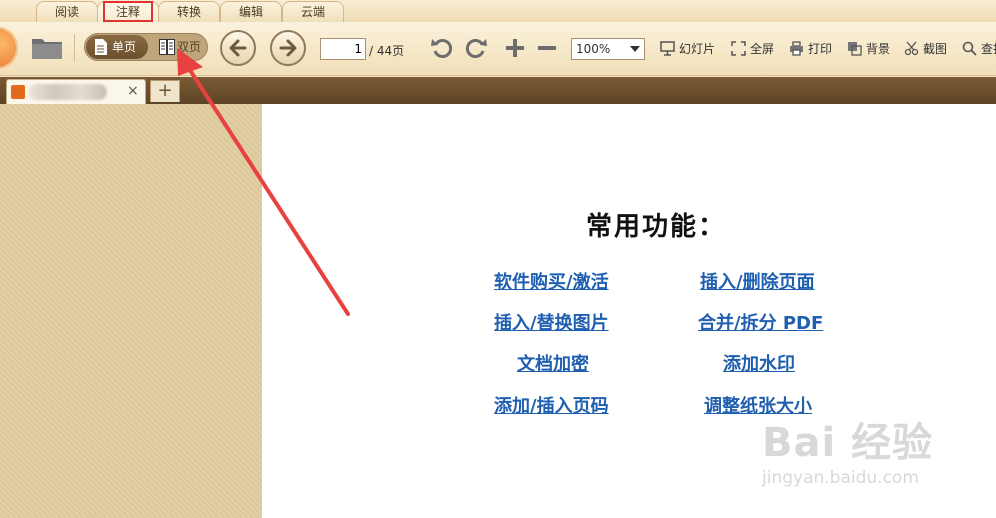 This screenshot has height=518, width=996. Describe the element at coordinates (762, 49) in the screenshot. I see `fullscreen-label: 全屏` at that location.